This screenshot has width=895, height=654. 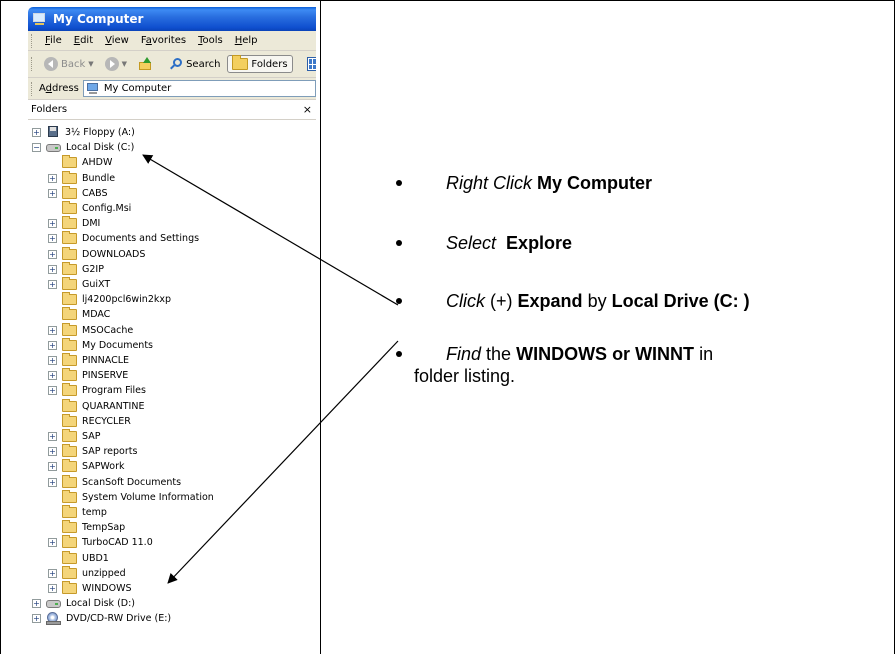 I want to click on address-value: My Computer, so click(x=137, y=88).